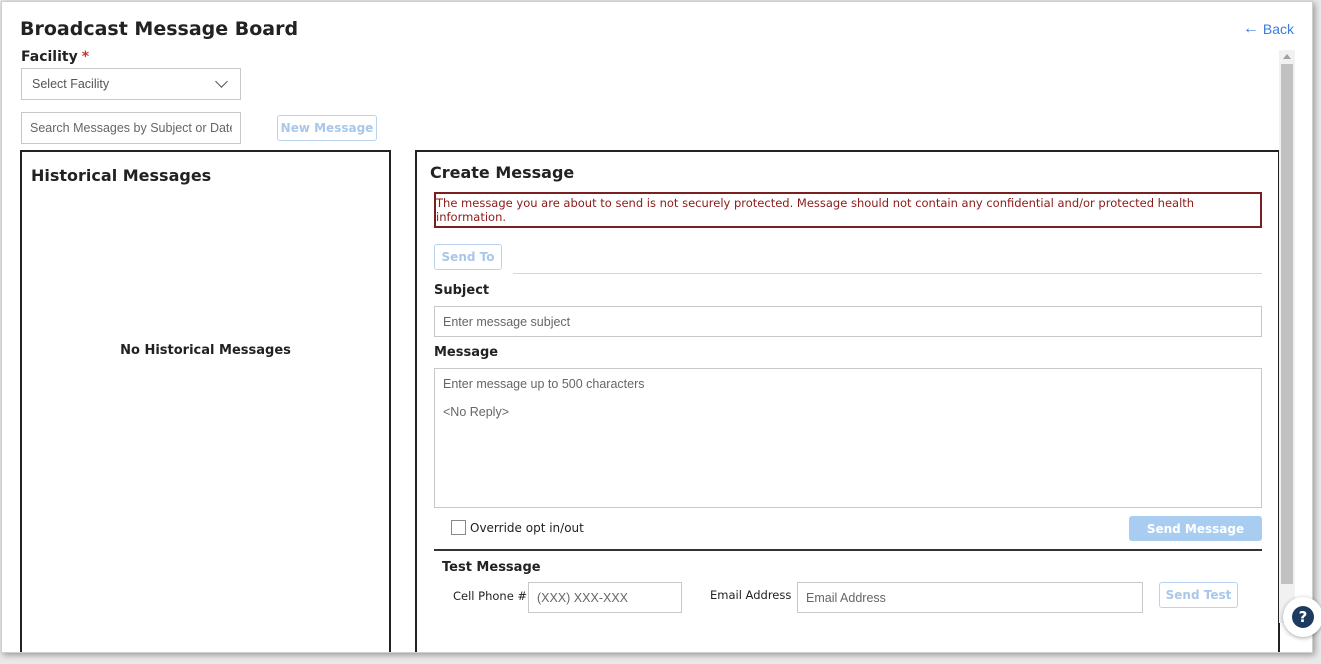  Describe the element at coordinates (131, 128) in the screenshot. I see `search-messages-input` at that location.